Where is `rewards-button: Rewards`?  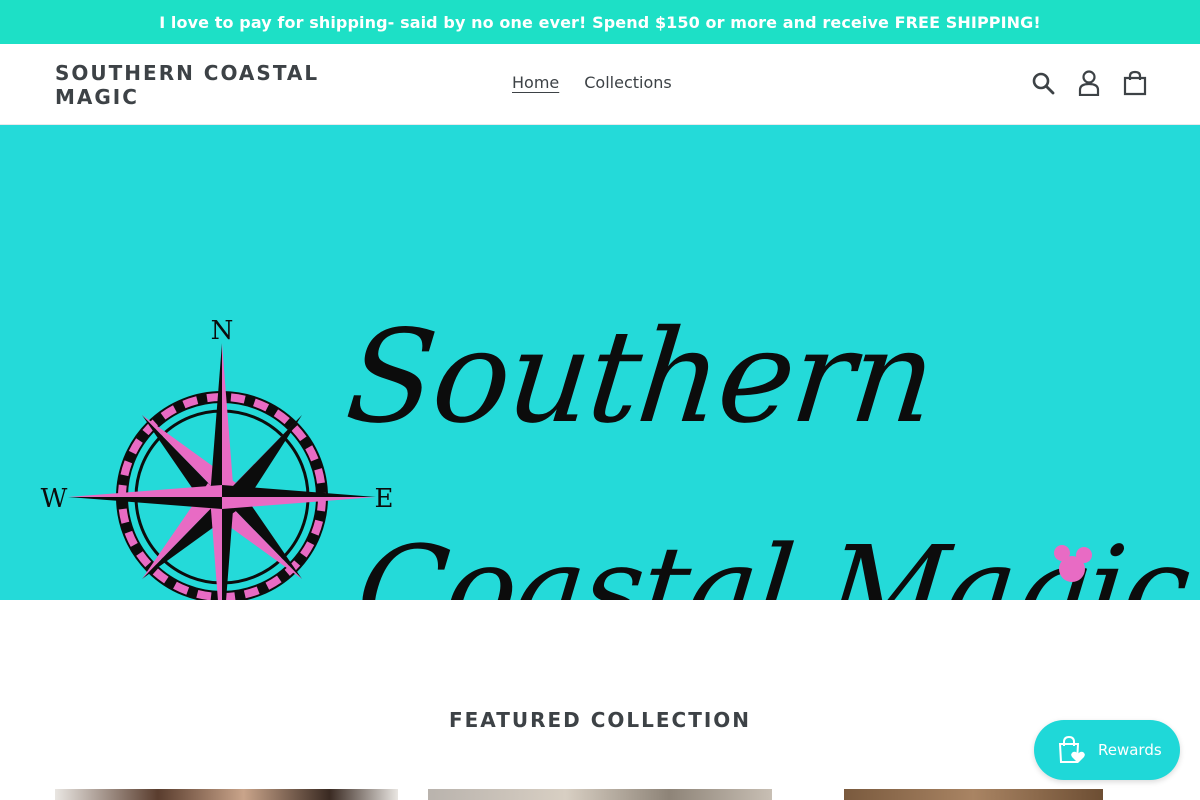 rewards-button: Rewards is located at coordinates (1107, 750).